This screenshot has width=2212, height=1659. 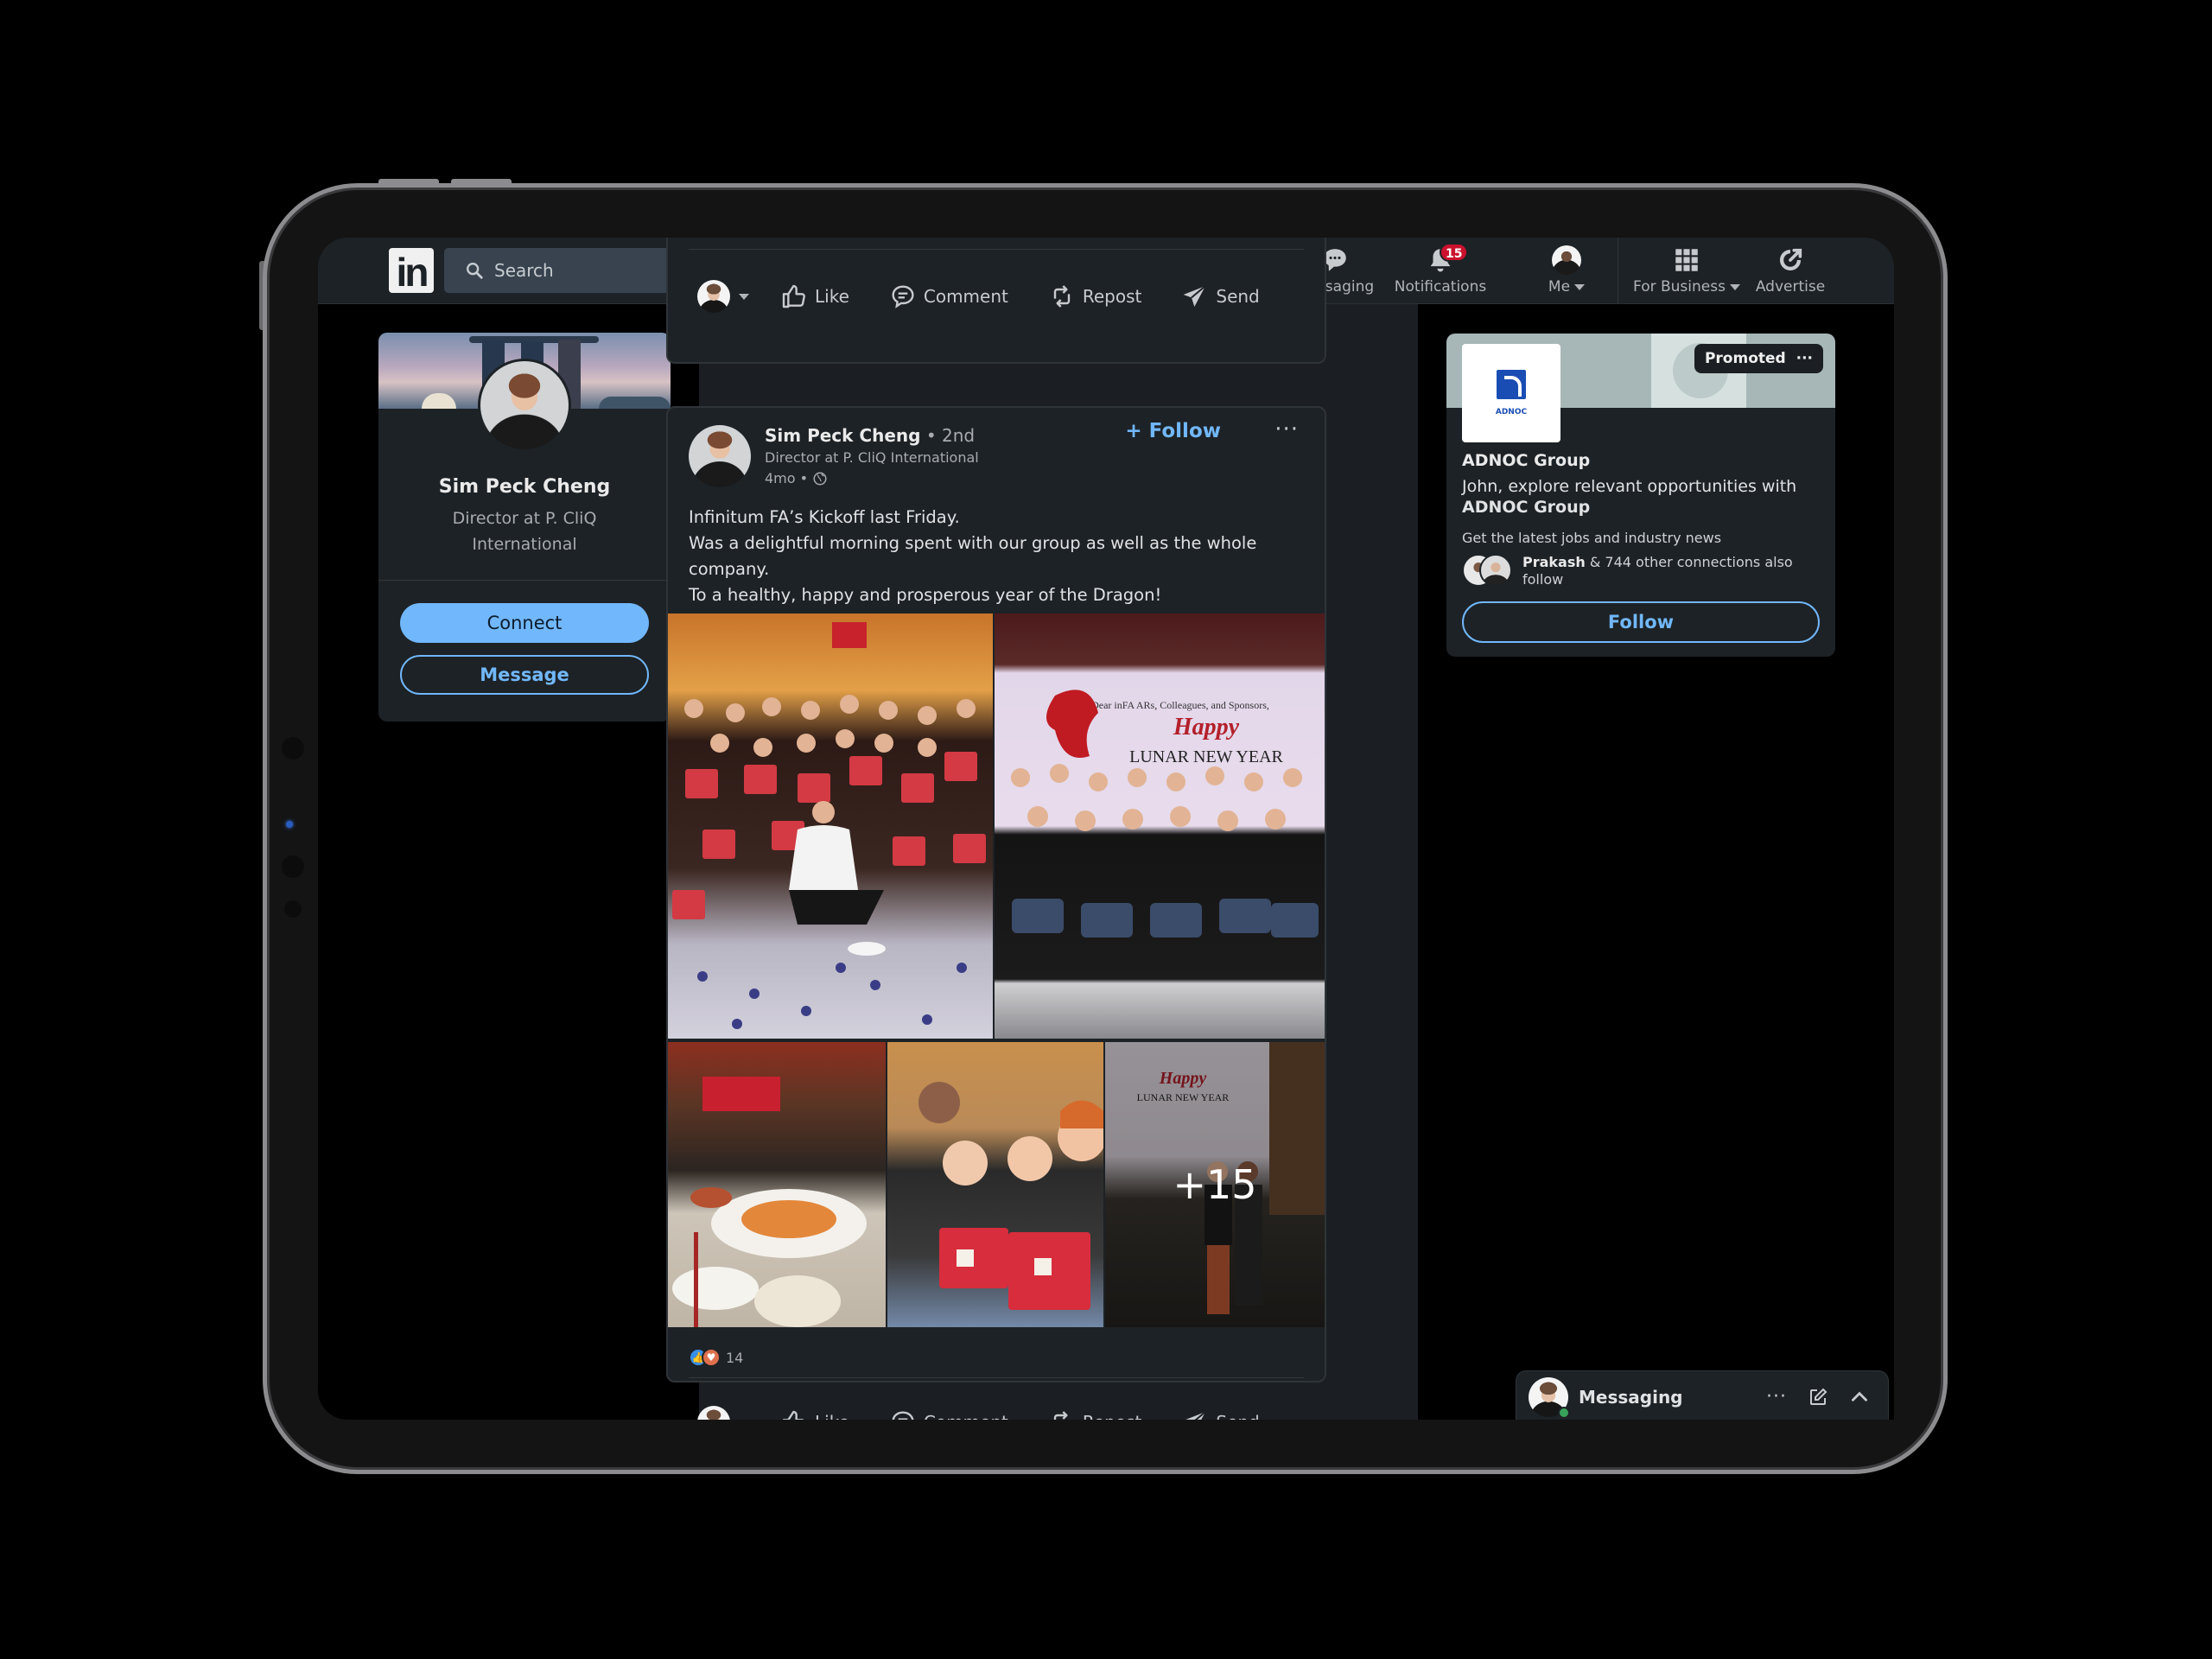 I want to click on post-photo: Happy LUNAR NEW YEAR +15, so click(x=1215, y=1184).